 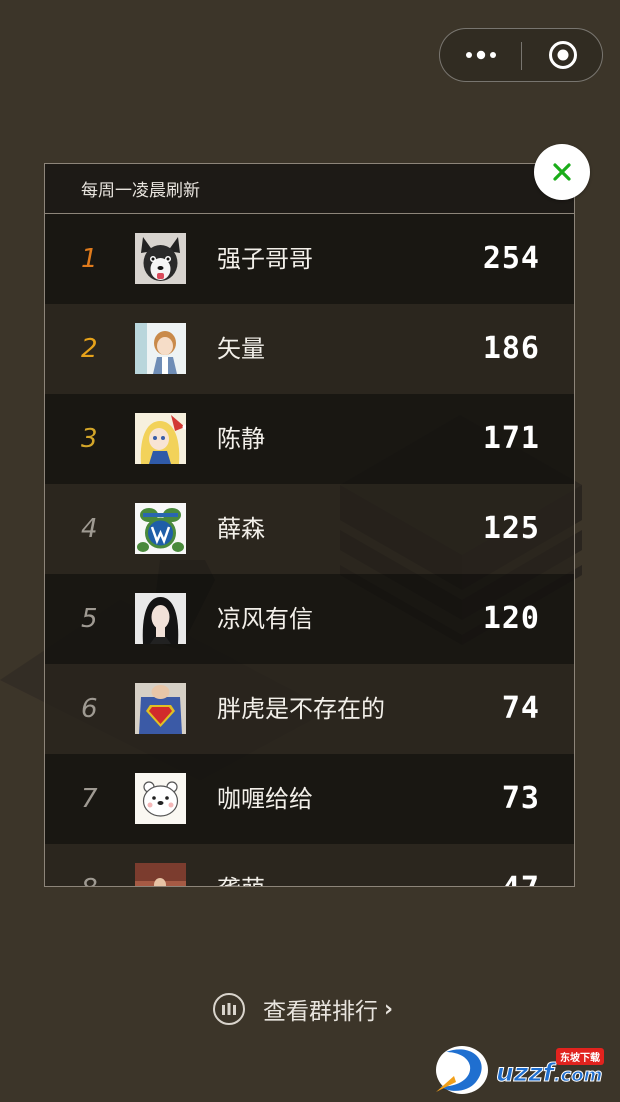 What do you see at coordinates (301, 709) in the screenshot?
I see `player-name: 胖虎是不存在的` at bounding box center [301, 709].